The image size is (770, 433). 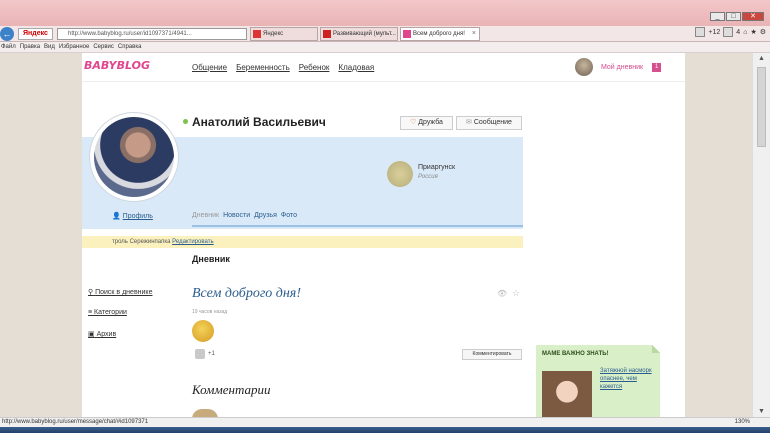 What do you see at coordinates (761, 58) in the screenshot?
I see `scroll-up-icon: ▲` at bounding box center [761, 58].